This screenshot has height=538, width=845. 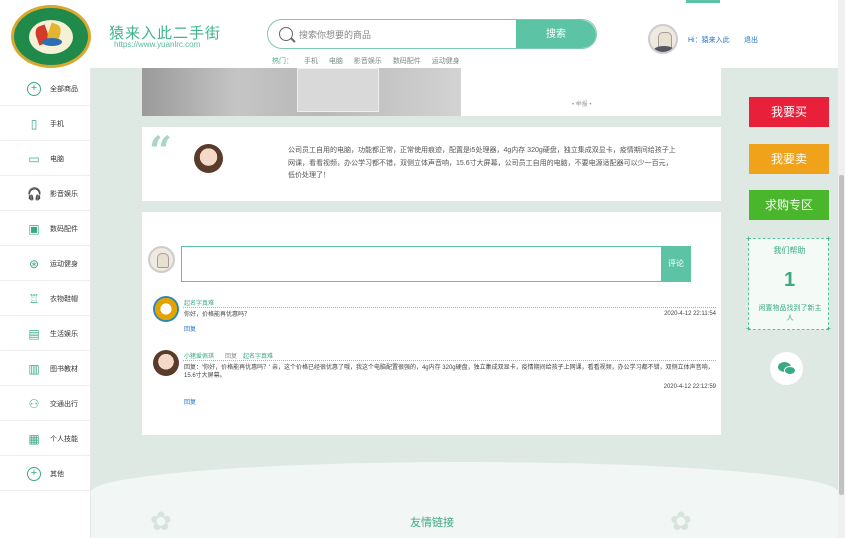 I want to click on sidebar-item-label: 电脑, so click(x=57, y=159).